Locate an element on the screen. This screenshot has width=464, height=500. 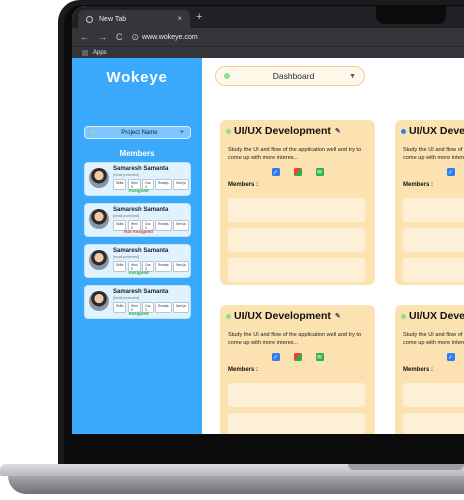
apps-grid-icon is located at coordinates (85, 52).